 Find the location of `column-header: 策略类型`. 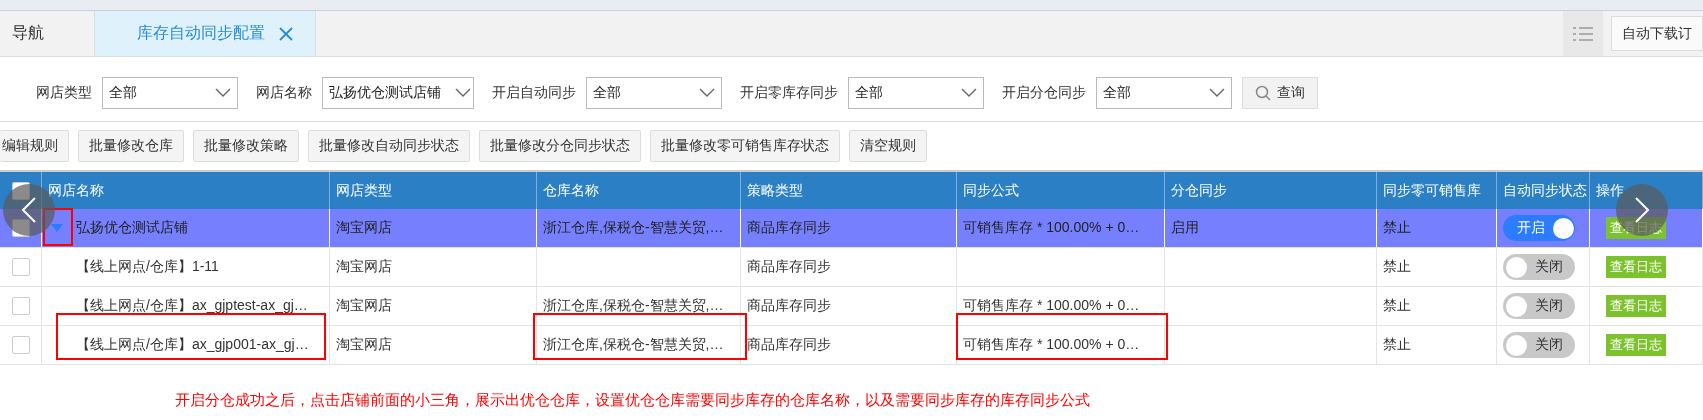

column-header: 策略类型 is located at coordinates (775, 190).